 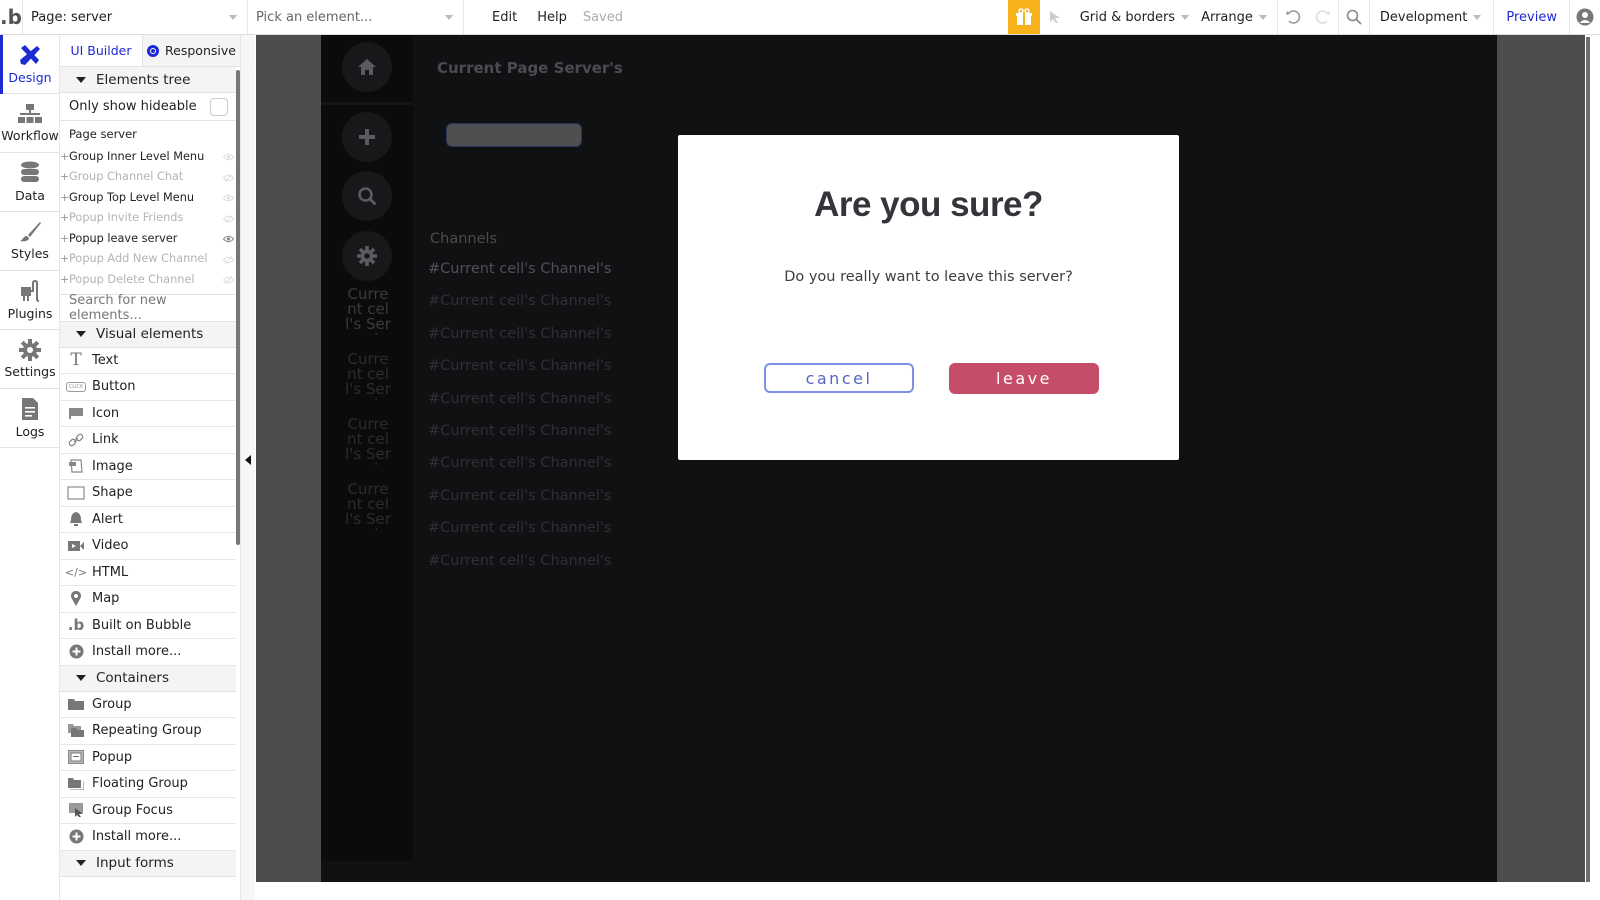 I want to click on leave-button: leave, so click(x=1024, y=378).